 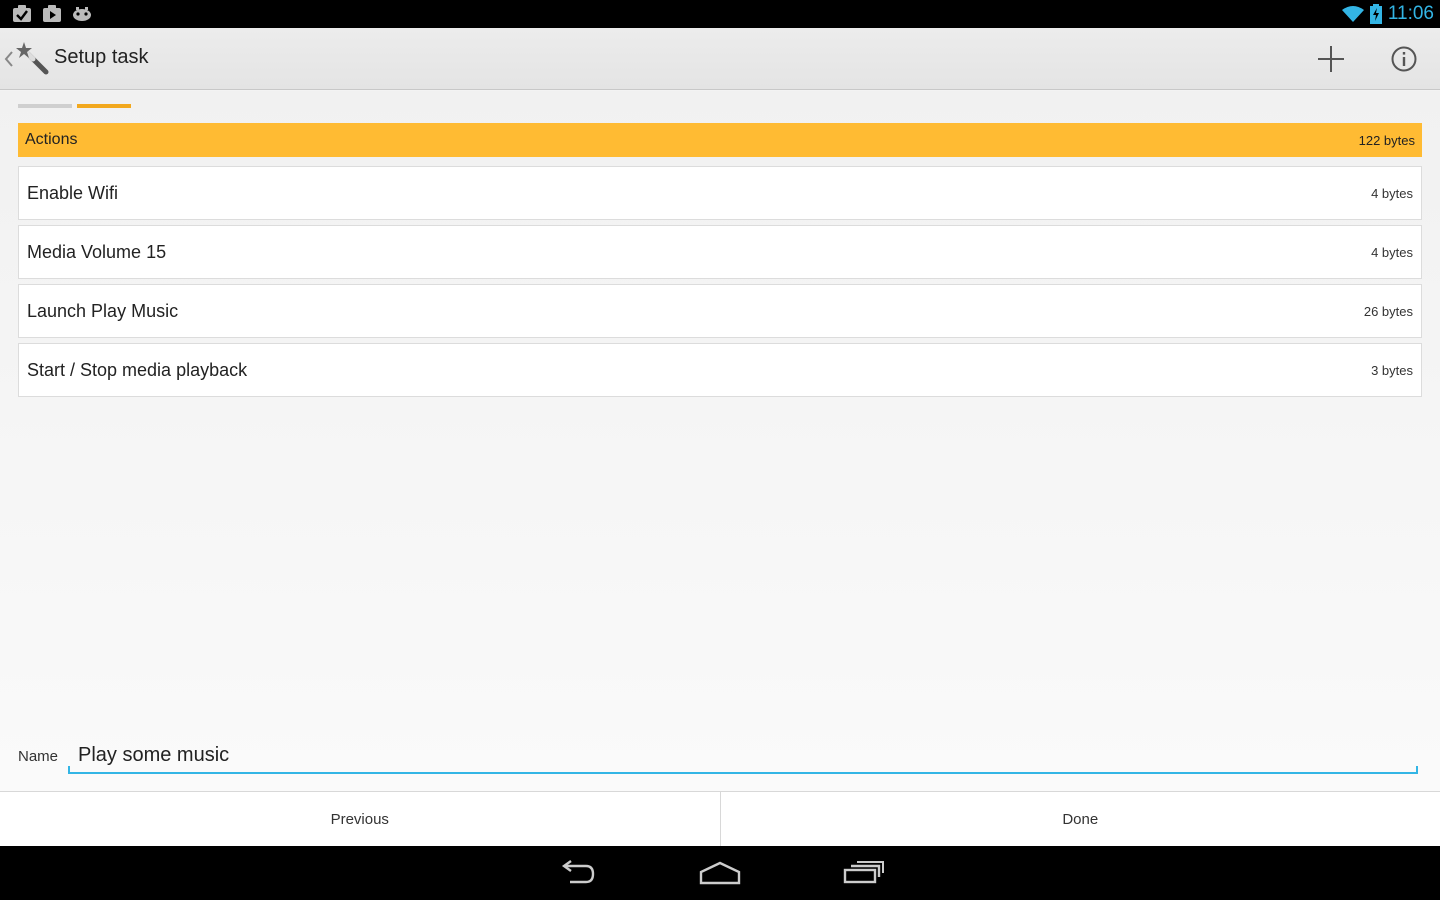 What do you see at coordinates (1352, 14) in the screenshot?
I see `wifi-icon` at bounding box center [1352, 14].